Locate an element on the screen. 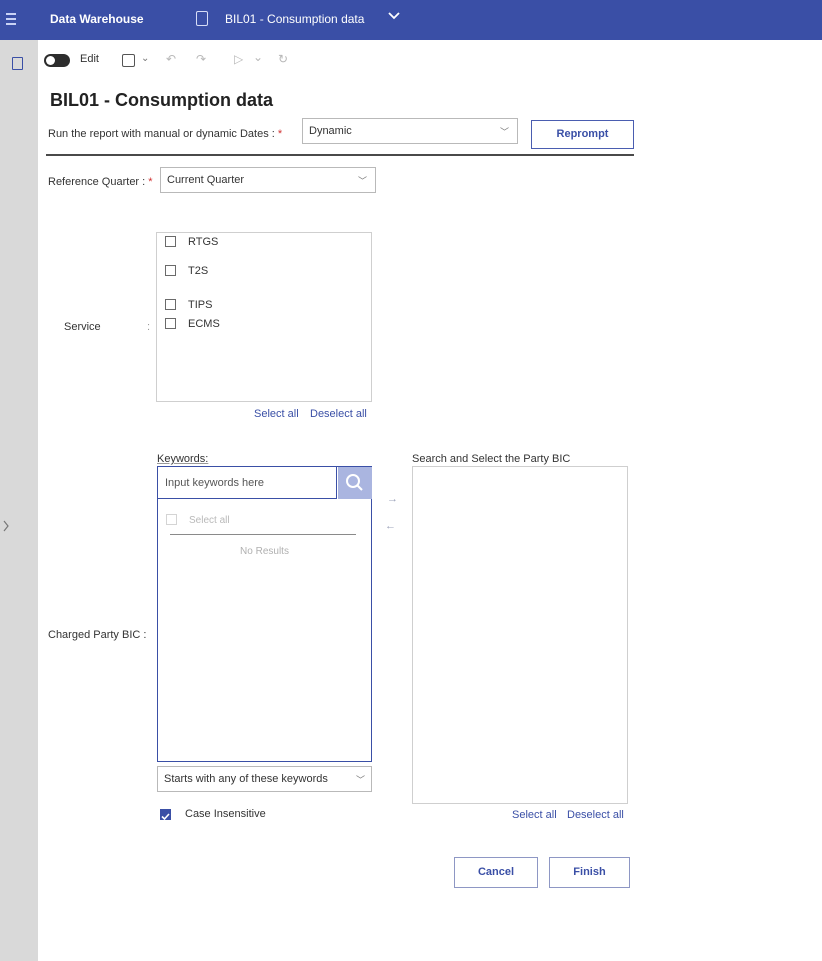  case-insensitive-checkbox is located at coordinates (165, 815).